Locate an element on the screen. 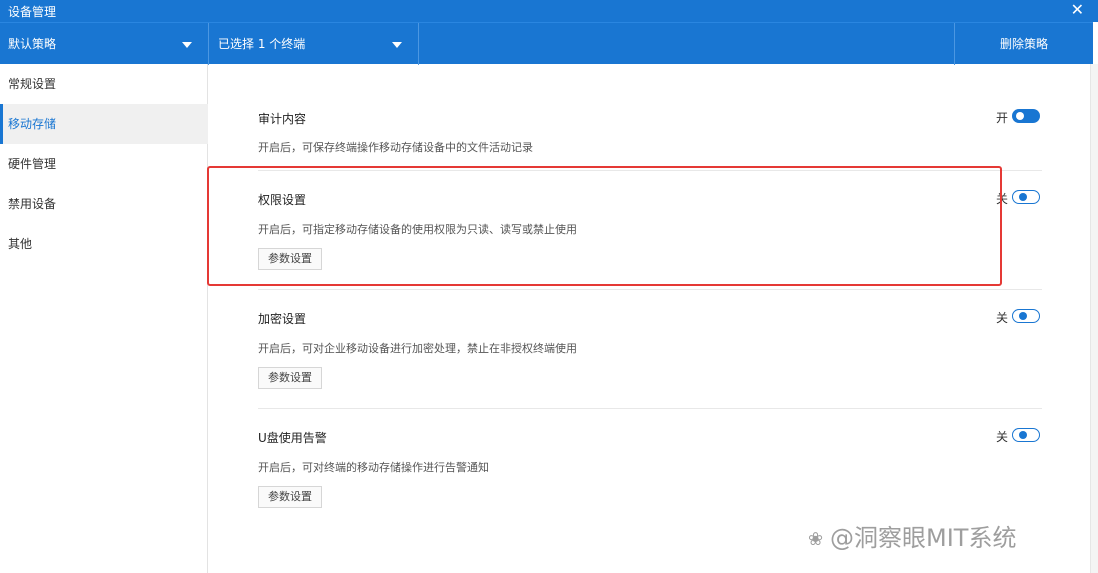 The height and width of the screenshot is (573, 1098). terminal-select-label: 已选择 1 个终端 is located at coordinates (262, 44).